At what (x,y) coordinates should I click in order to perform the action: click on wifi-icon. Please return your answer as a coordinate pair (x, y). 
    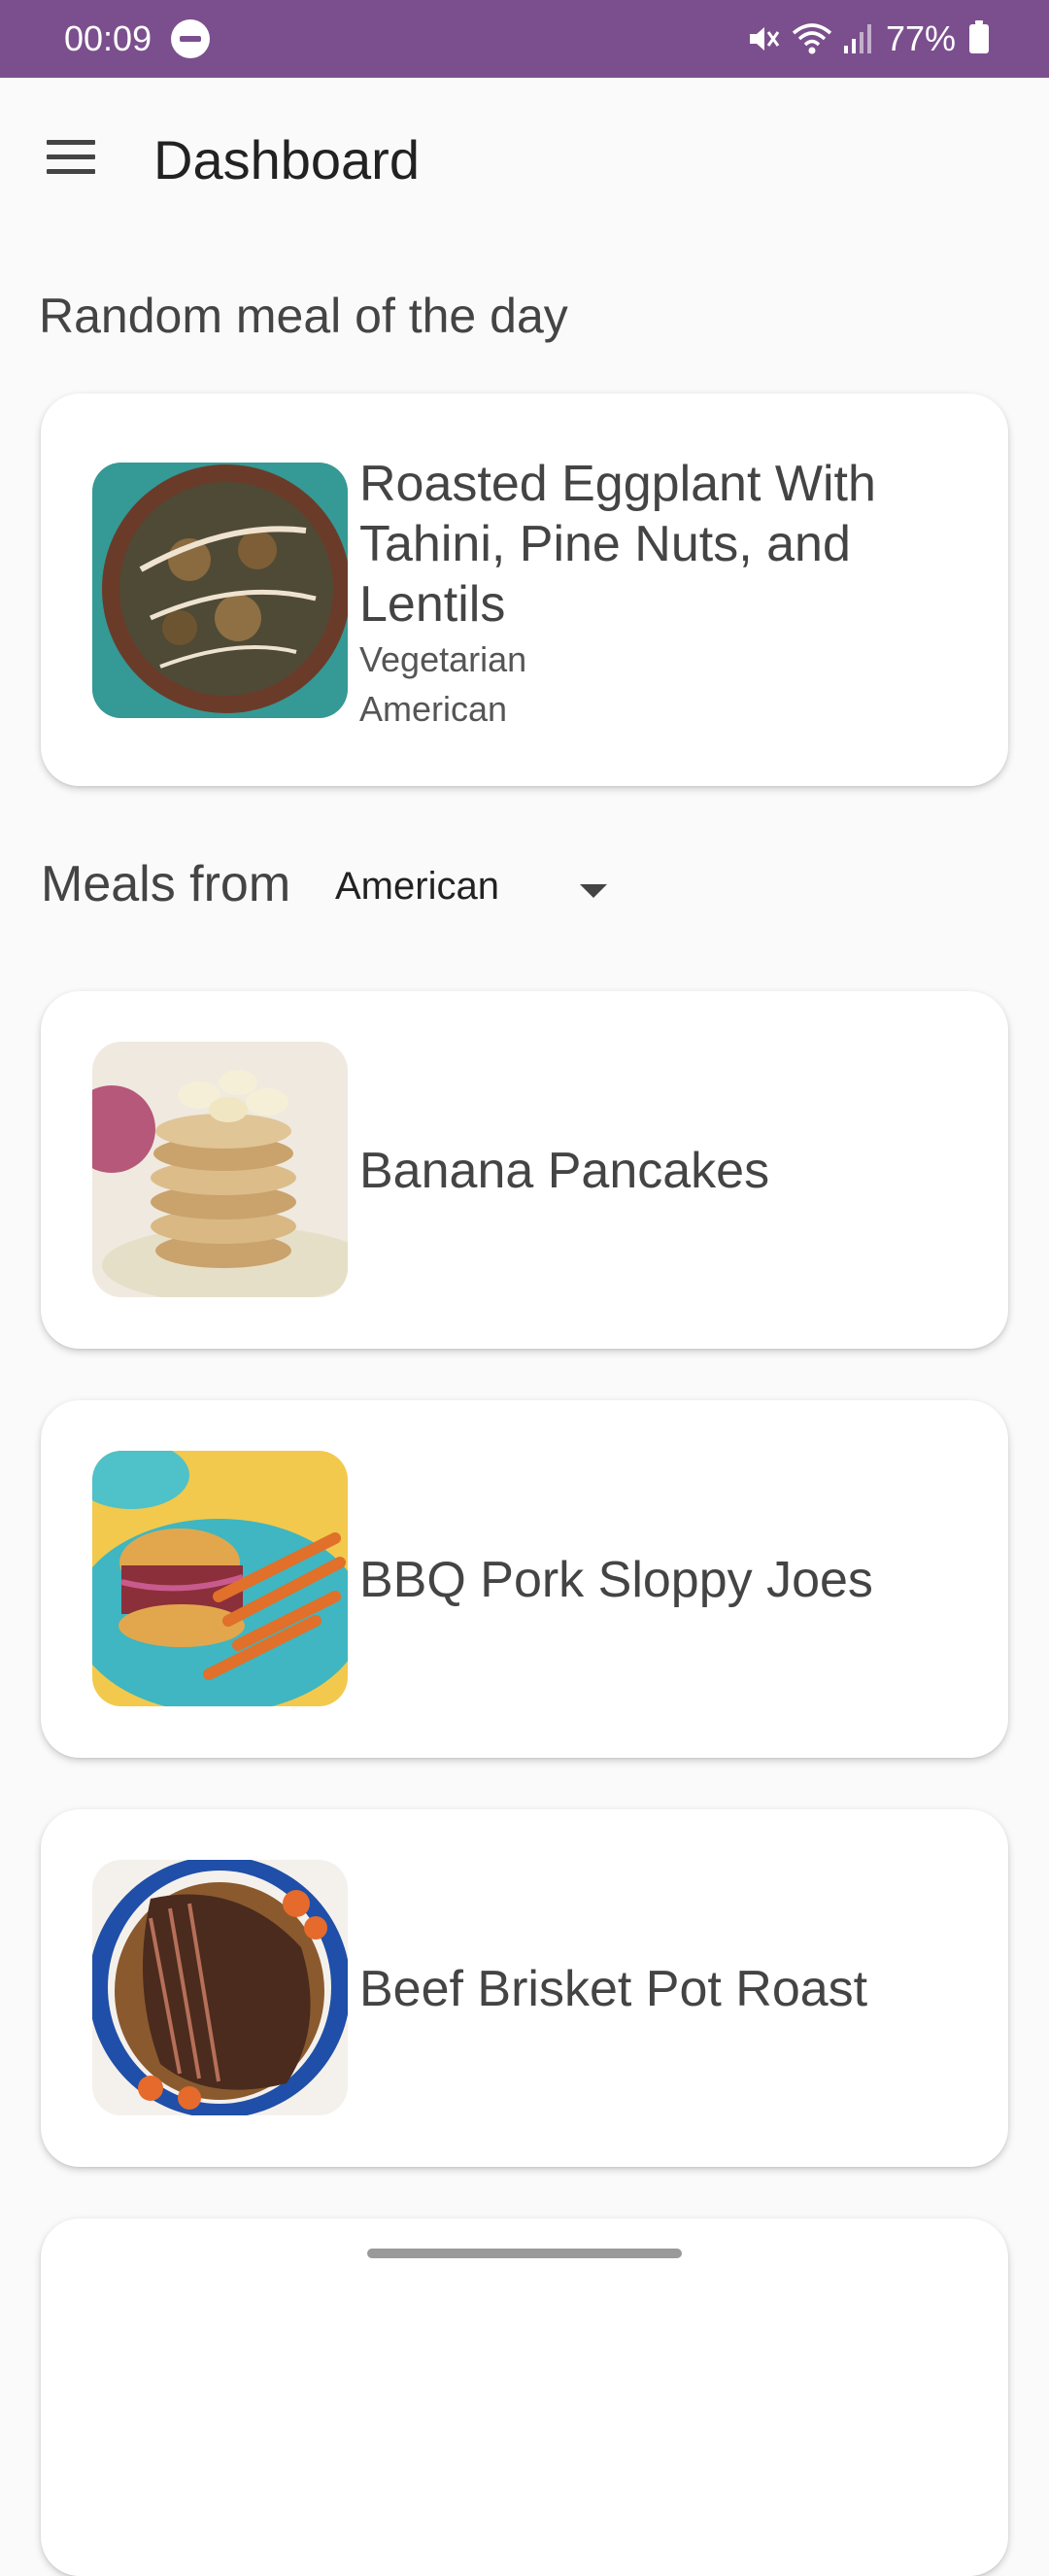
    Looking at the image, I should click on (812, 38).